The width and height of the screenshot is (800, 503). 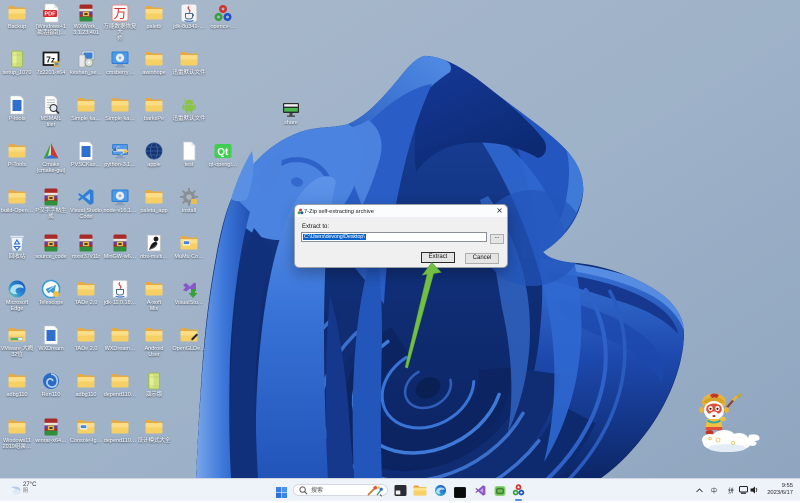 What do you see at coordinates (50, 59) in the screenshot?
I see `svg-text: 7z` at bounding box center [50, 59].